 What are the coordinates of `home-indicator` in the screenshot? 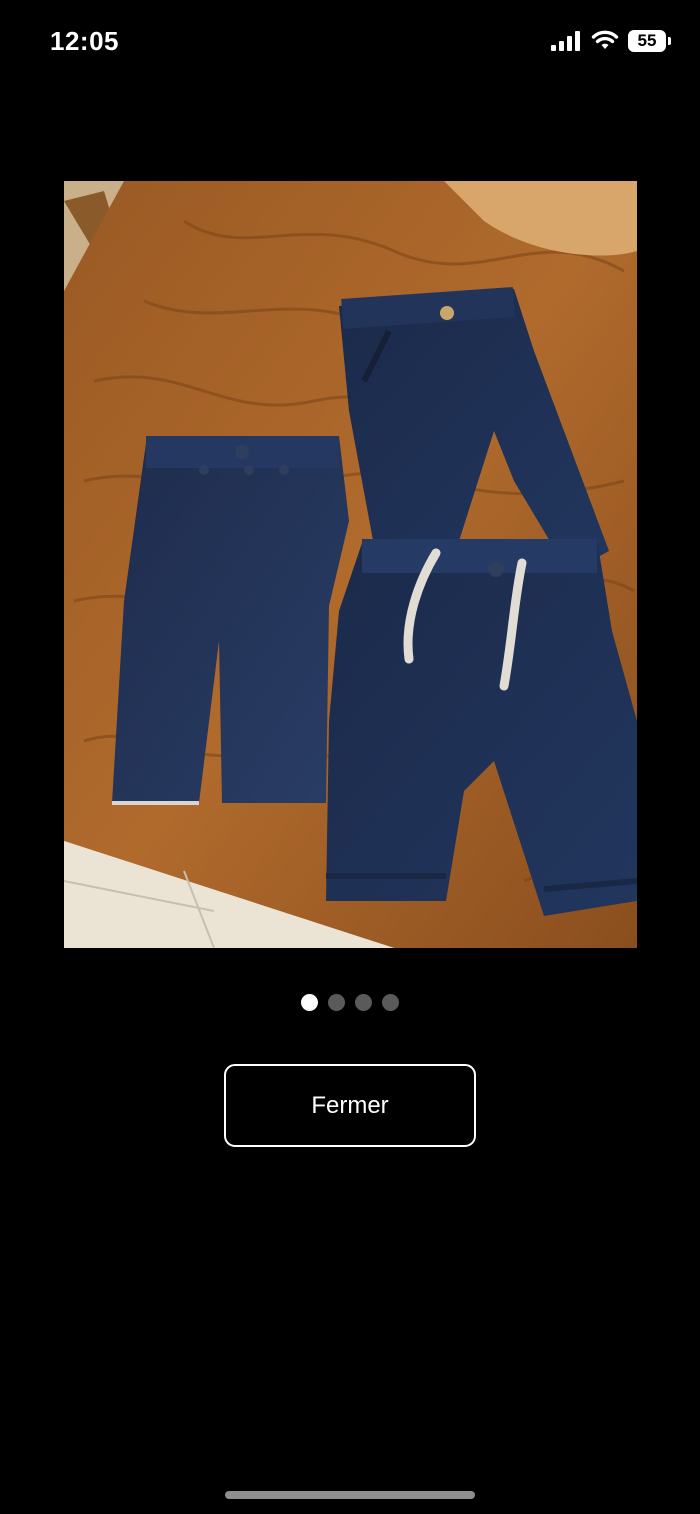 It's located at (350, 1495).